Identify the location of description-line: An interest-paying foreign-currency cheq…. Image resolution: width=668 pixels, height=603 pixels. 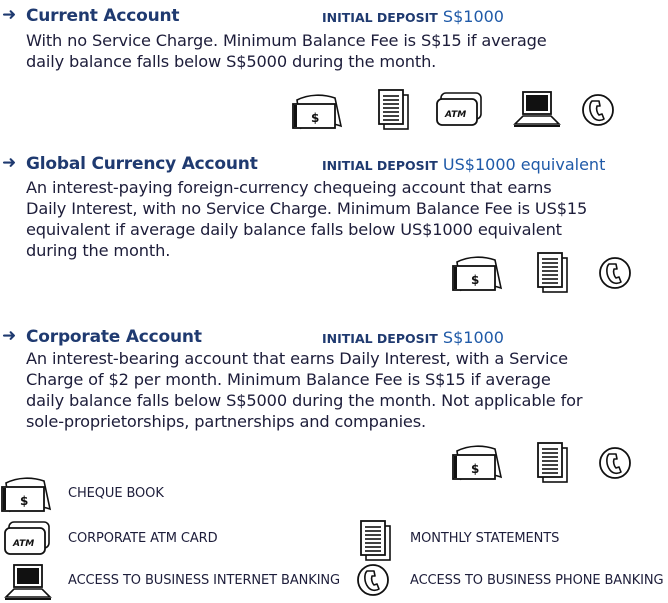
(289, 187).